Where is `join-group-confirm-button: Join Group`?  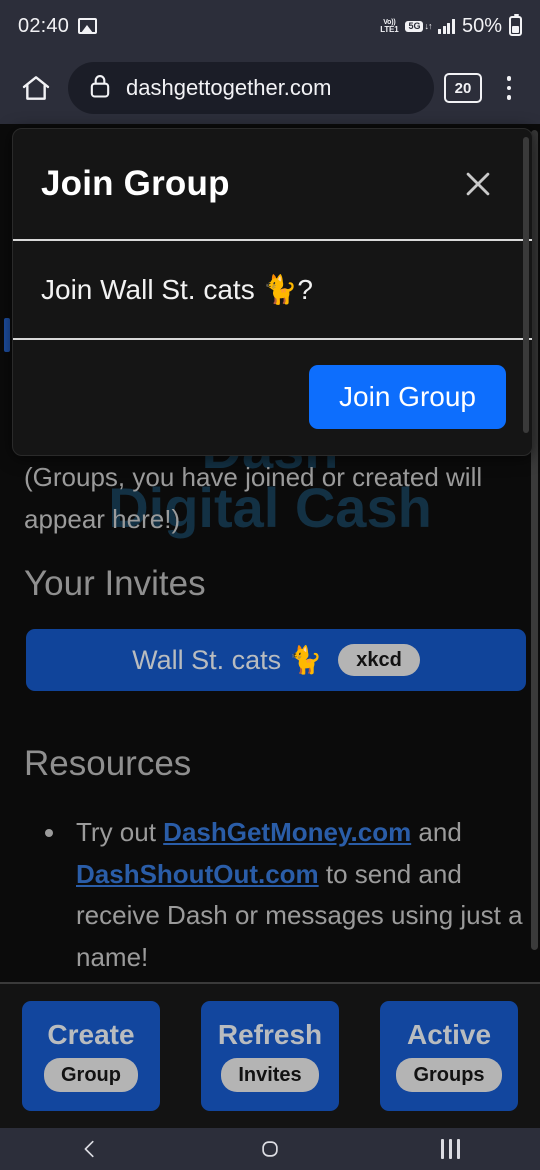 join-group-confirm-button: Join Group is located at coordinates (407, 396).